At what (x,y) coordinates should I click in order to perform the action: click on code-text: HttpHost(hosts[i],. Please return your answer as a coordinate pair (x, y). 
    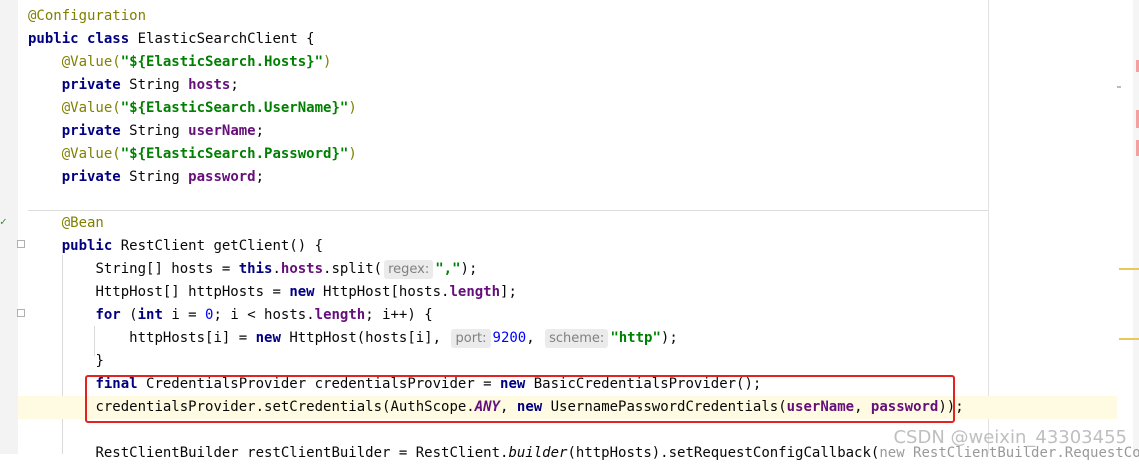
    Looking at the image, I should click on (361, 338).